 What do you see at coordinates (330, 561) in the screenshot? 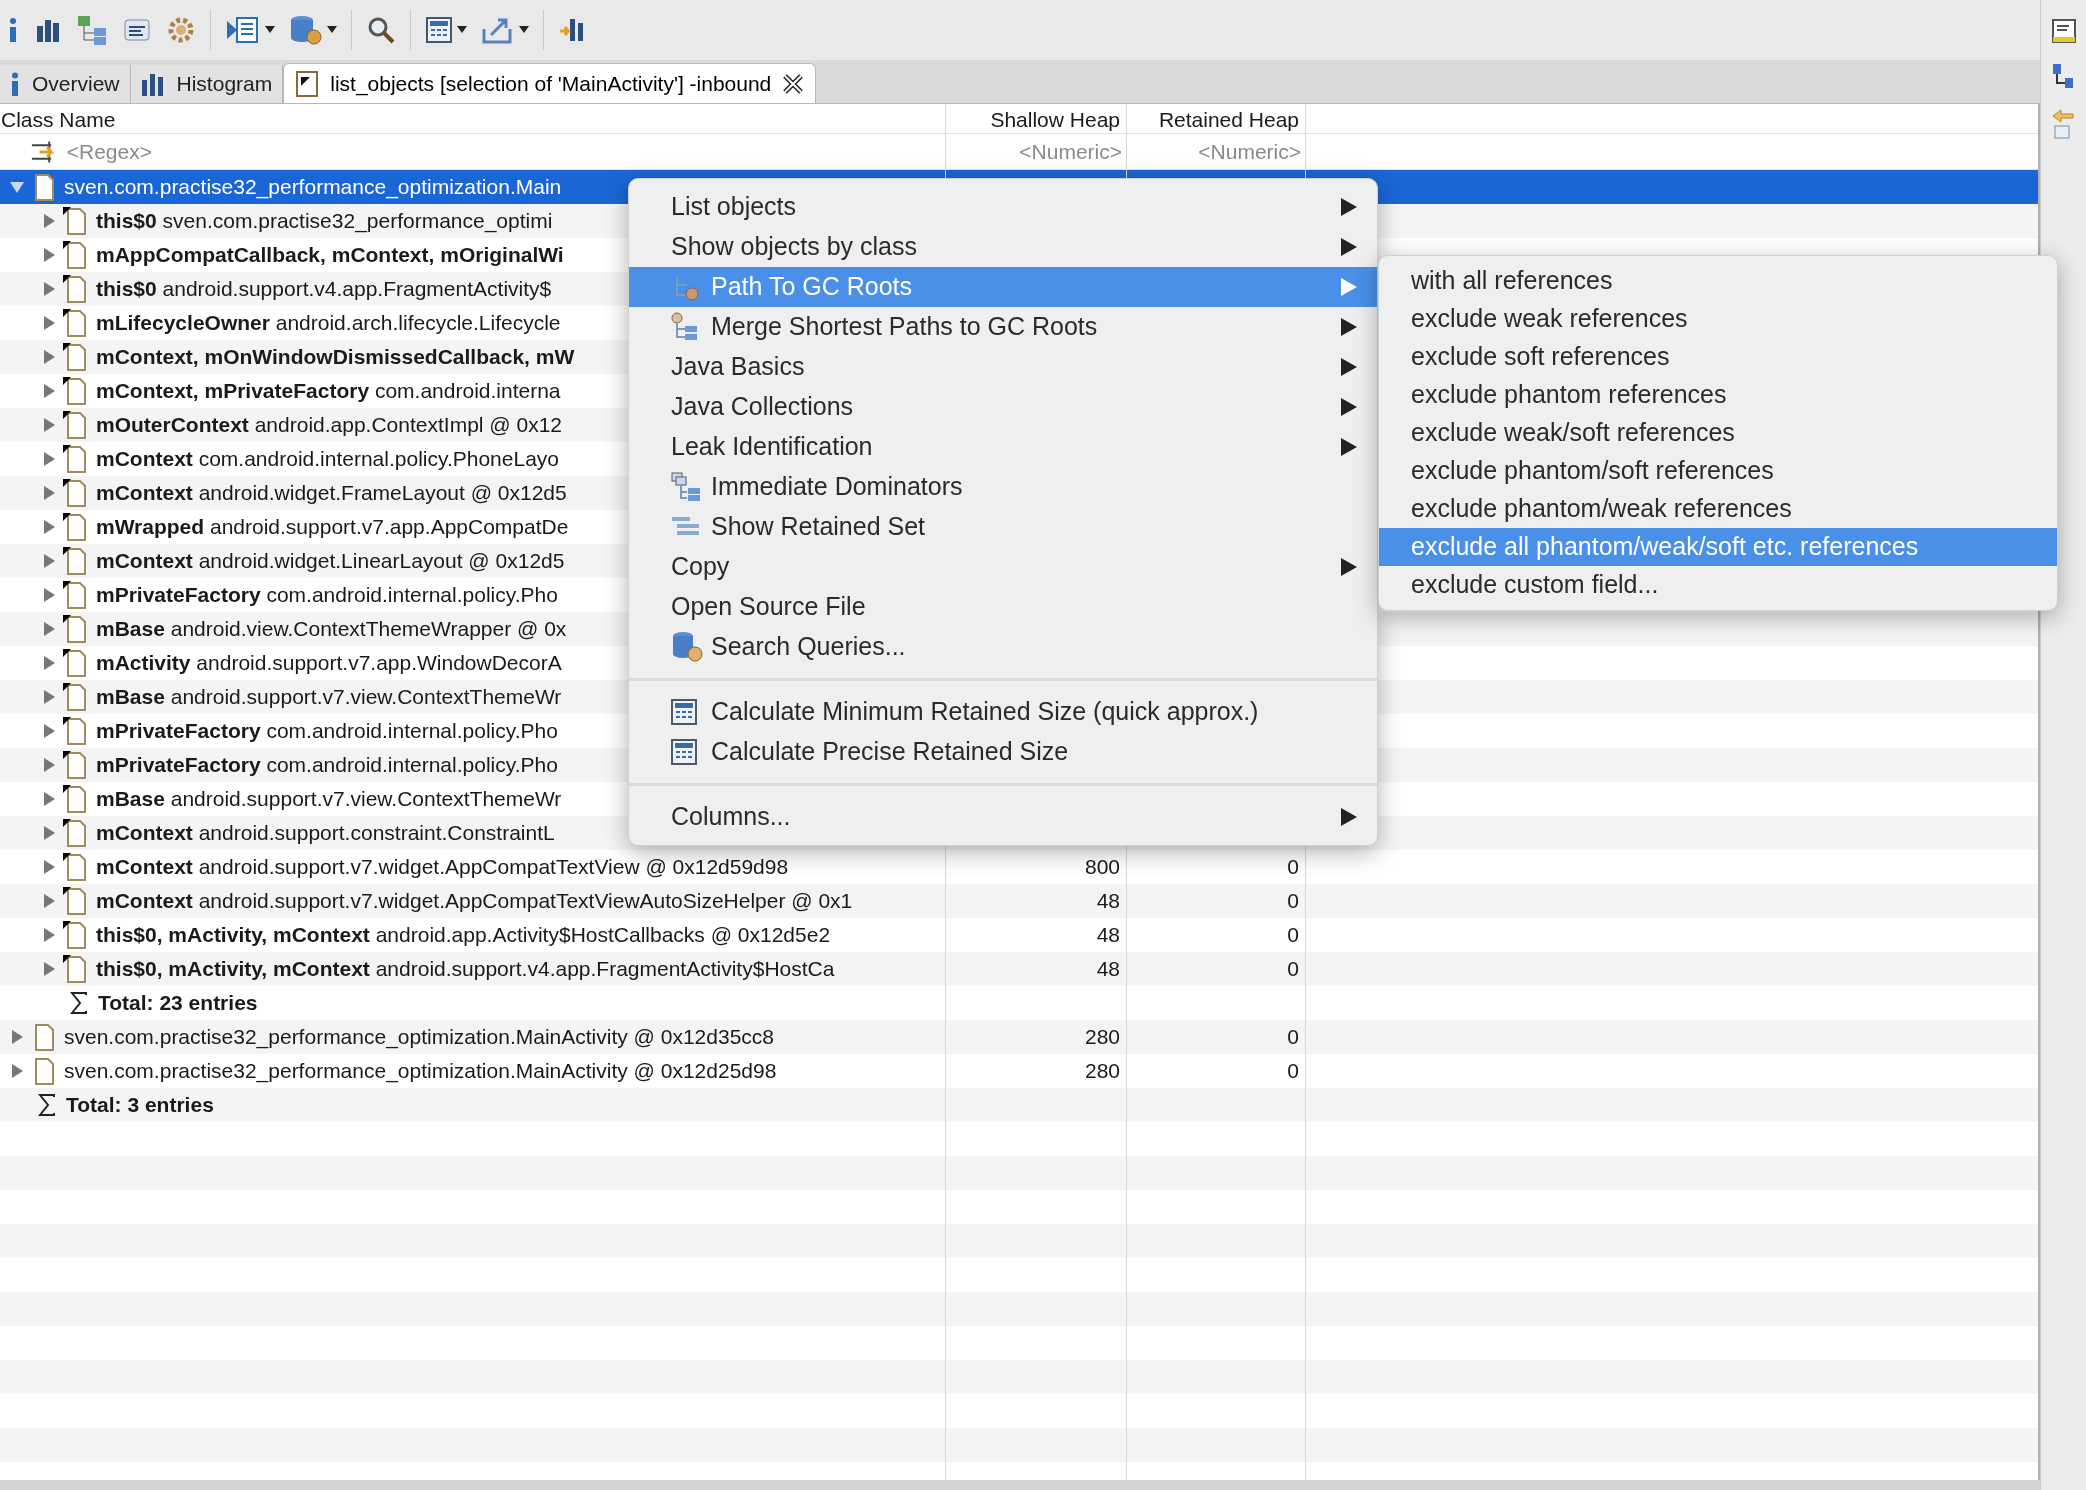
I see `row-label: mContext android.widget.LinearLayout @ 0x12d5` at bounding box center [330, 561].